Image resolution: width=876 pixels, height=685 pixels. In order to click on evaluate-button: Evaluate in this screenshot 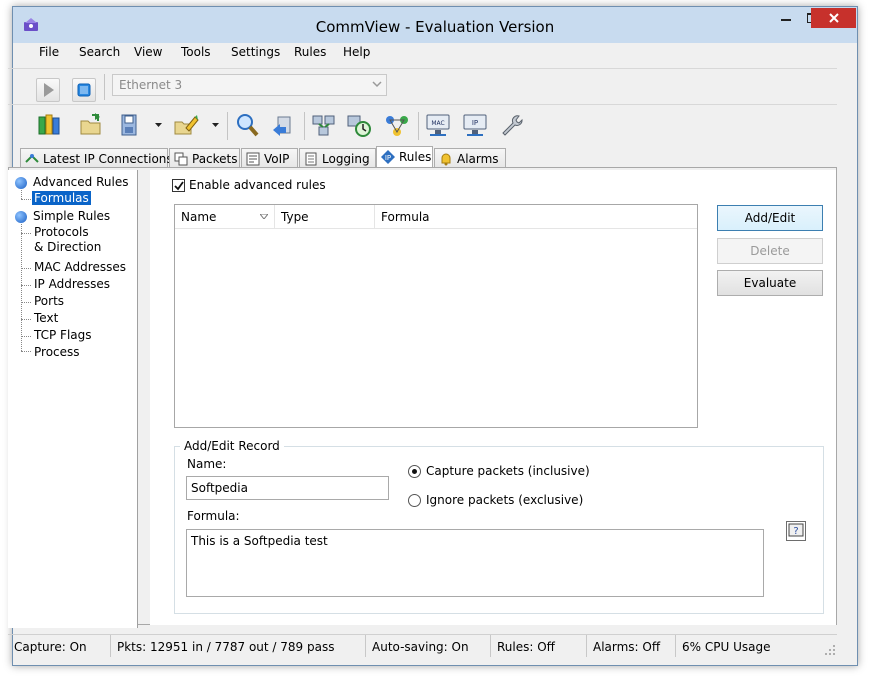, I will do `click(770, 283)`.